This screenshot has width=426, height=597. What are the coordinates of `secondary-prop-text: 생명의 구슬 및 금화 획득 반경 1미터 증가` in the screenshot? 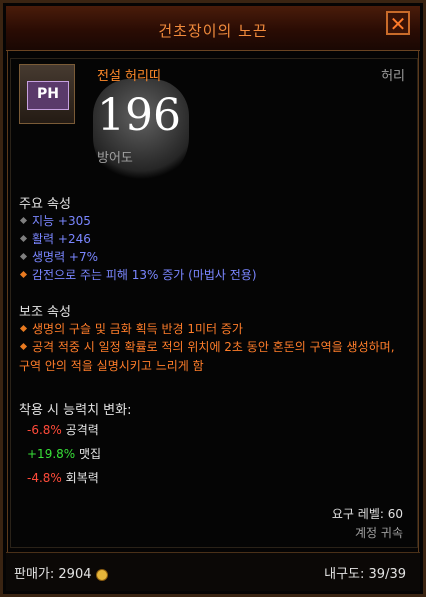 It's located at (137, 329).